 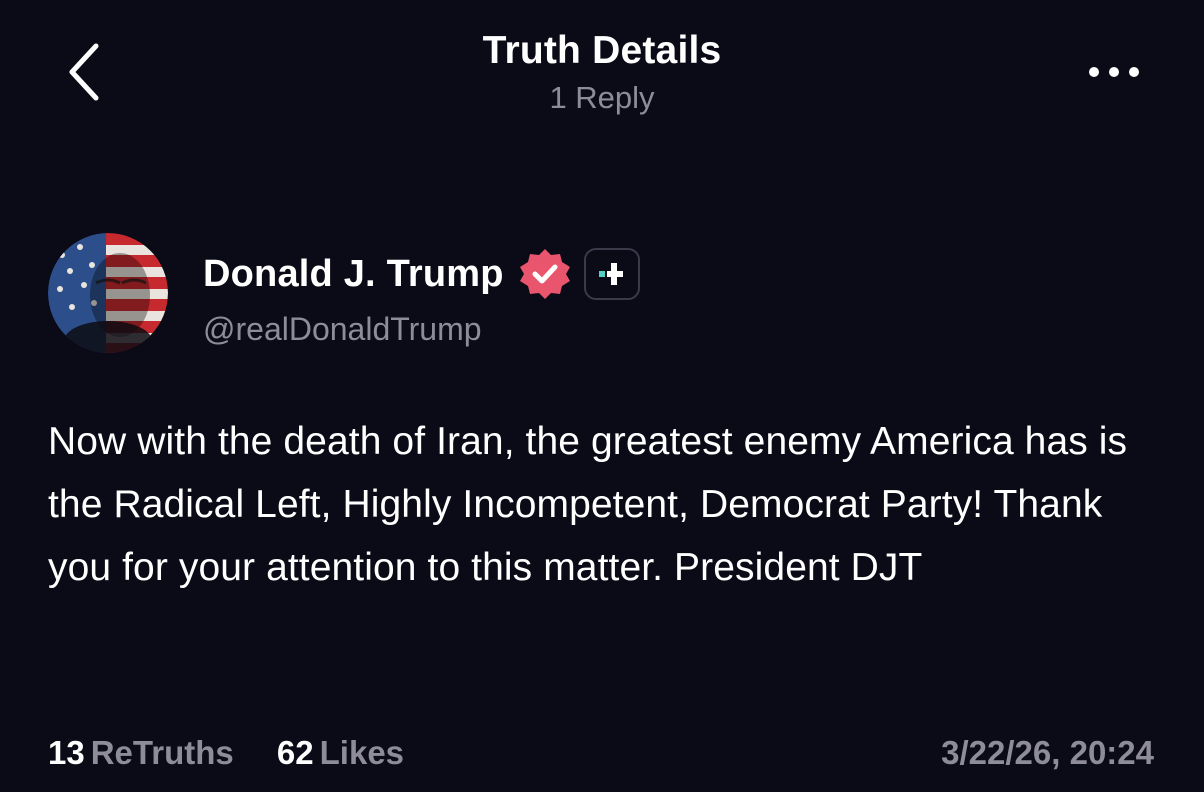 I want to click on likes-stat: 62 Likes, so click(x=340, y=753).